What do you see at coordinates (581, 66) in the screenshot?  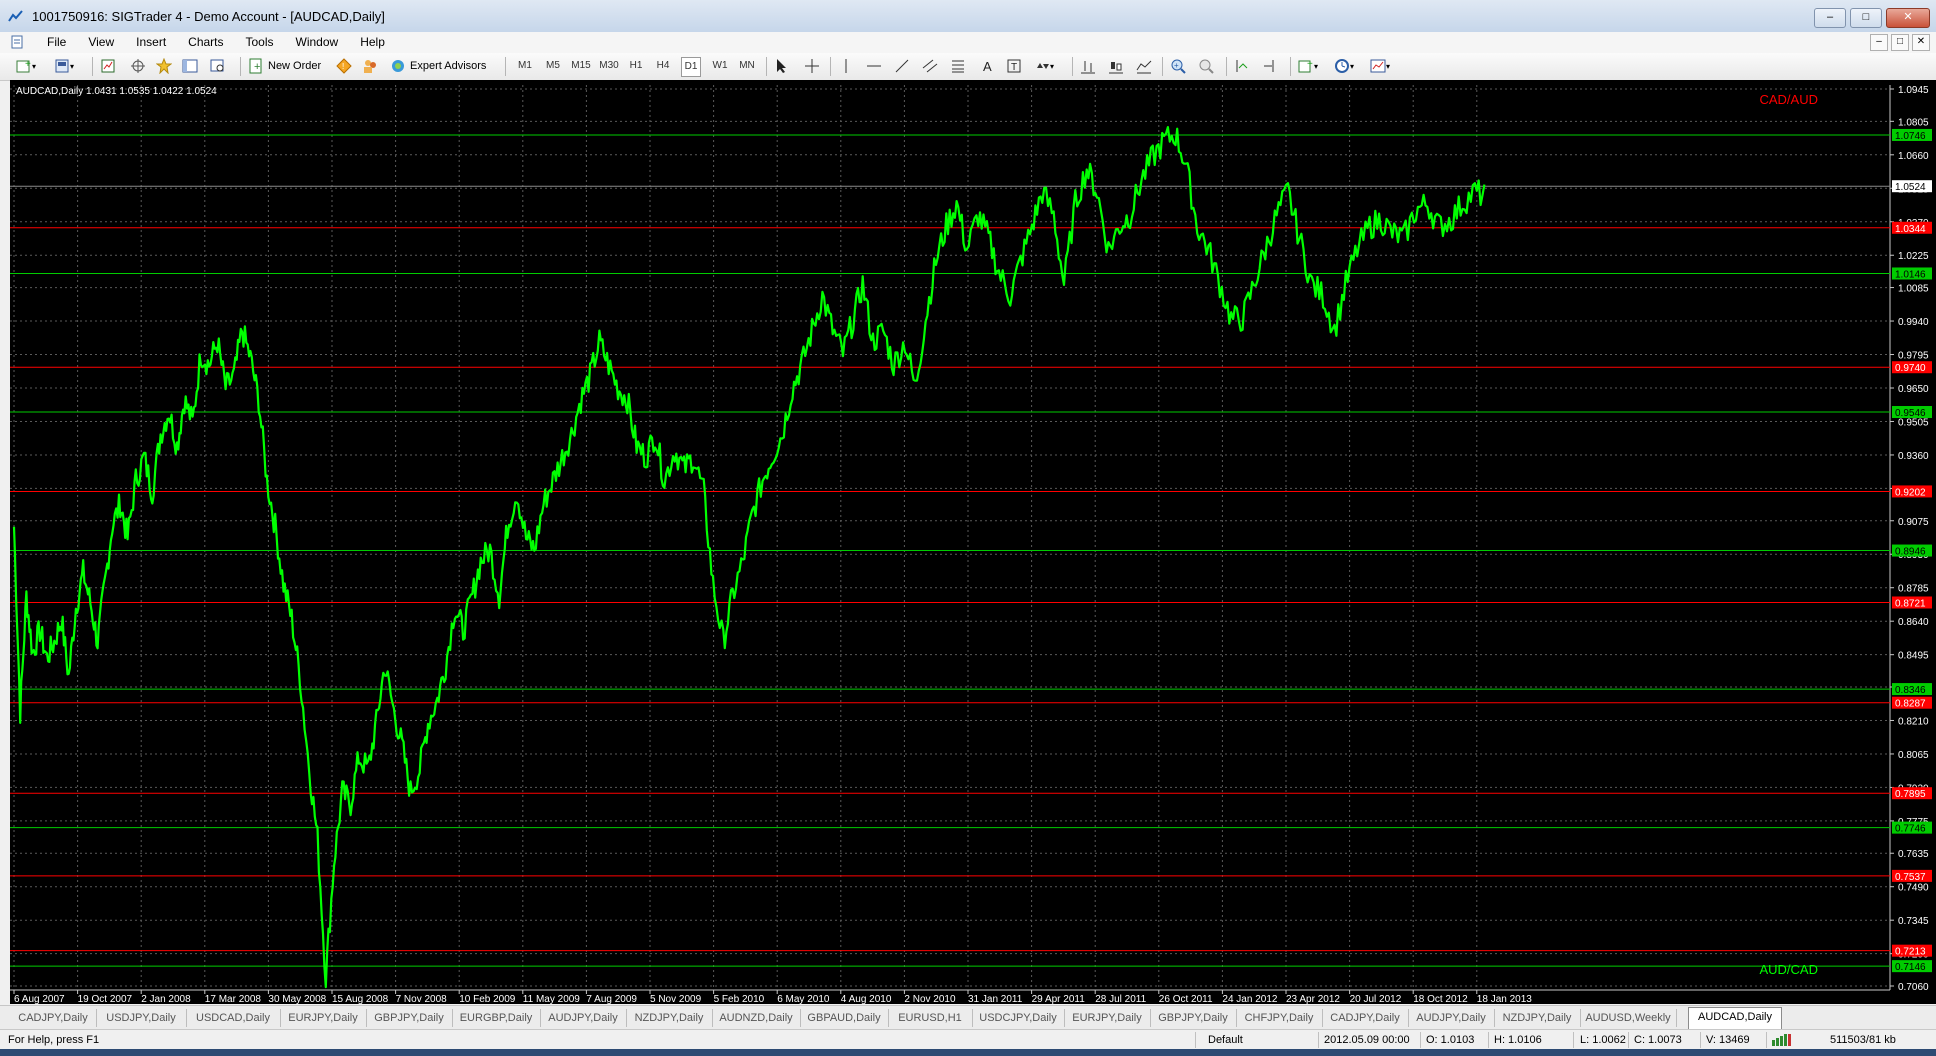 I see `timeframe-m15: M15` at bounding box center [581, 66].